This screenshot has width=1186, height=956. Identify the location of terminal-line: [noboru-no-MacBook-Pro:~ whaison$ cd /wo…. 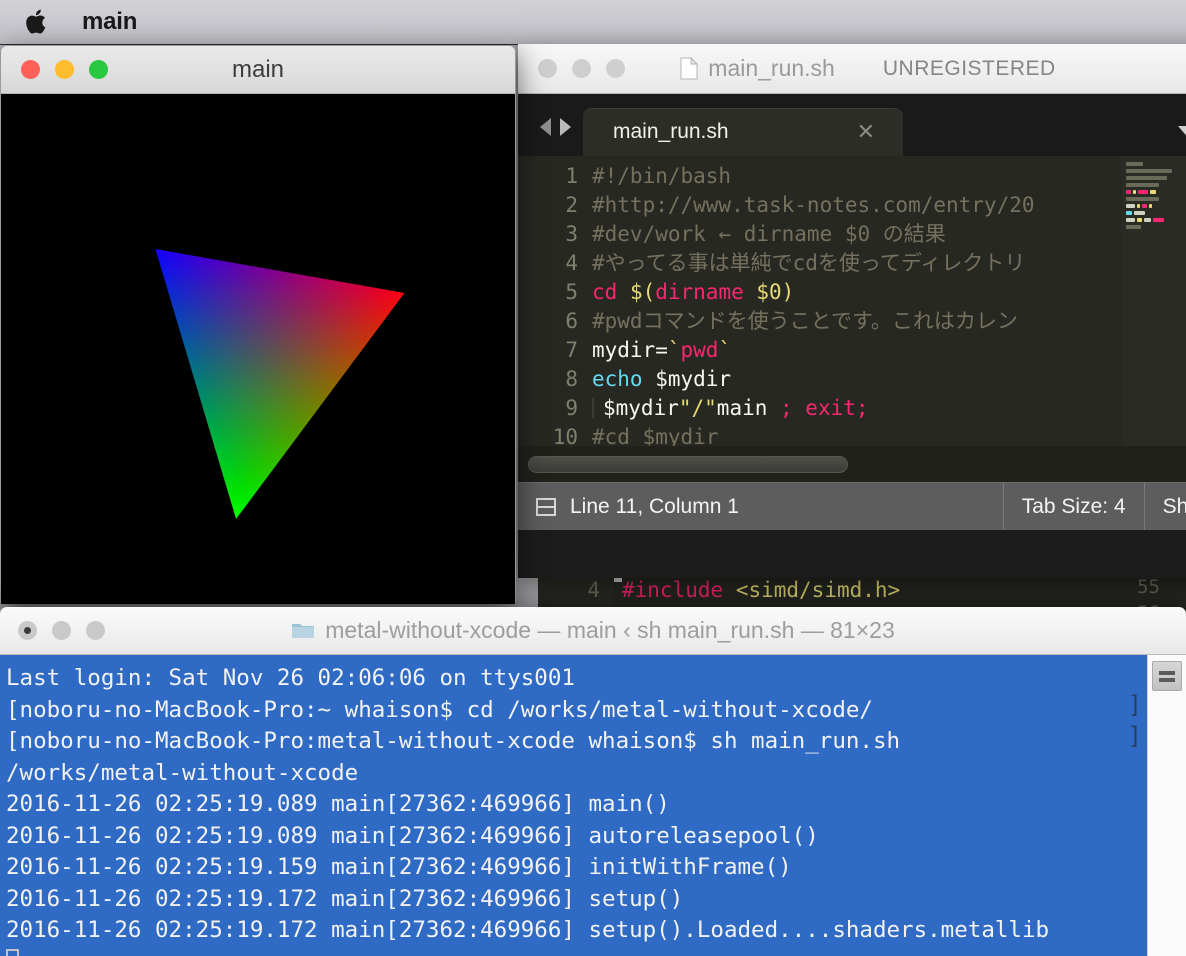
(439, 709).